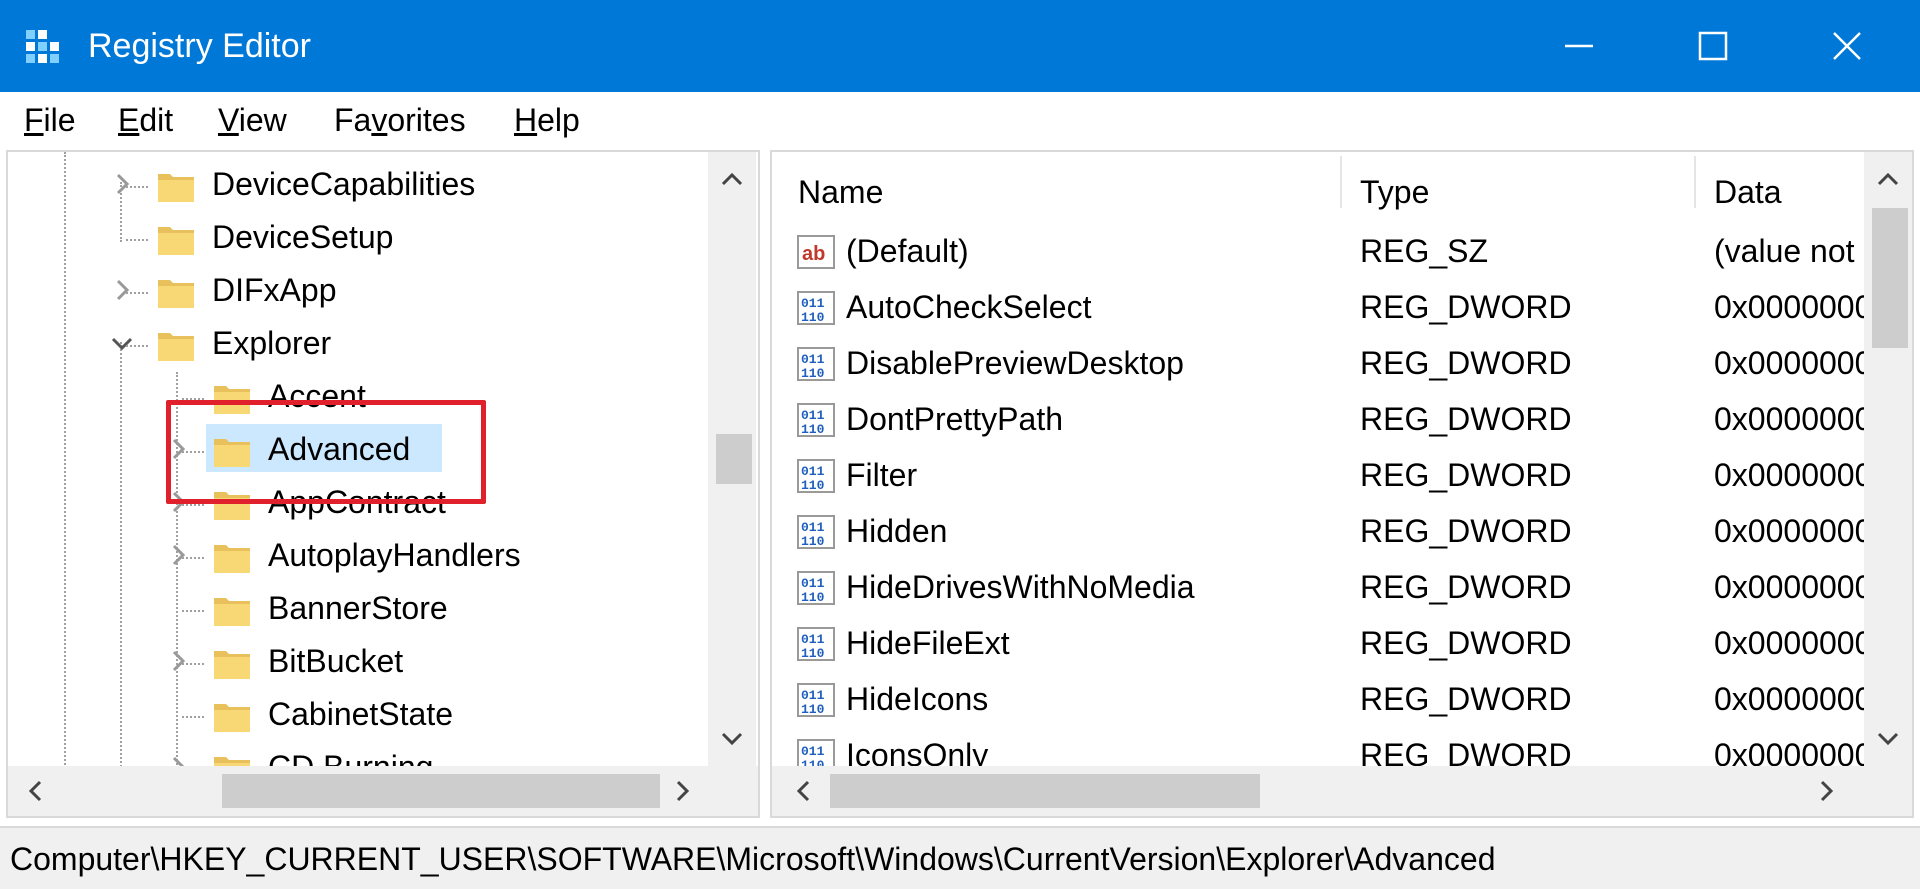 The width and height of the screenshot is (1920, 889). Describe the element at coordinates (1322, 700) in the screenshot. I see `value-row: 011 110 HideIcons REG_DWORD 0x0000000` at that location.